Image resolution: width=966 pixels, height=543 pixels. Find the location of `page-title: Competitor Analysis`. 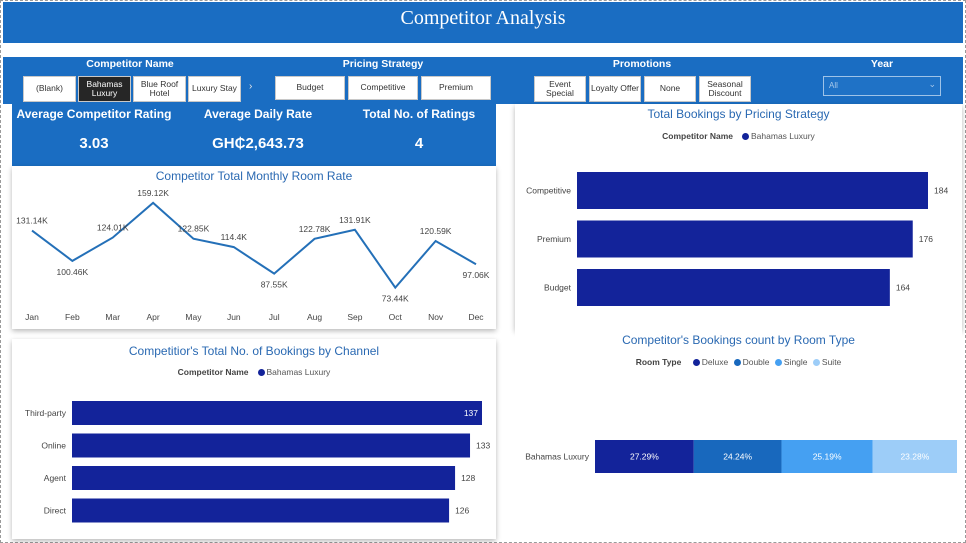

page-title: Competitor Analysis is located at coordinates (483, 18).